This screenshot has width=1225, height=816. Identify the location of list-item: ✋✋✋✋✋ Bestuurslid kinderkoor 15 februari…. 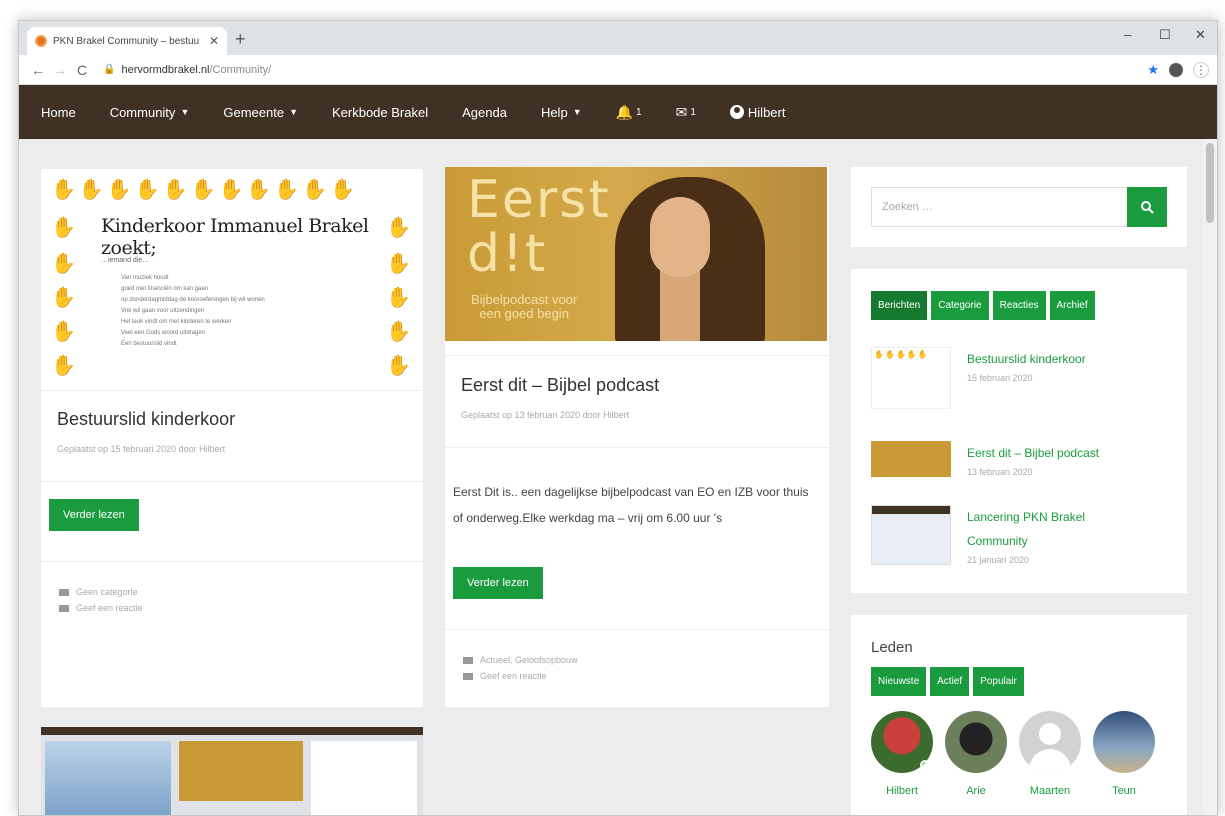
(1021, 378).